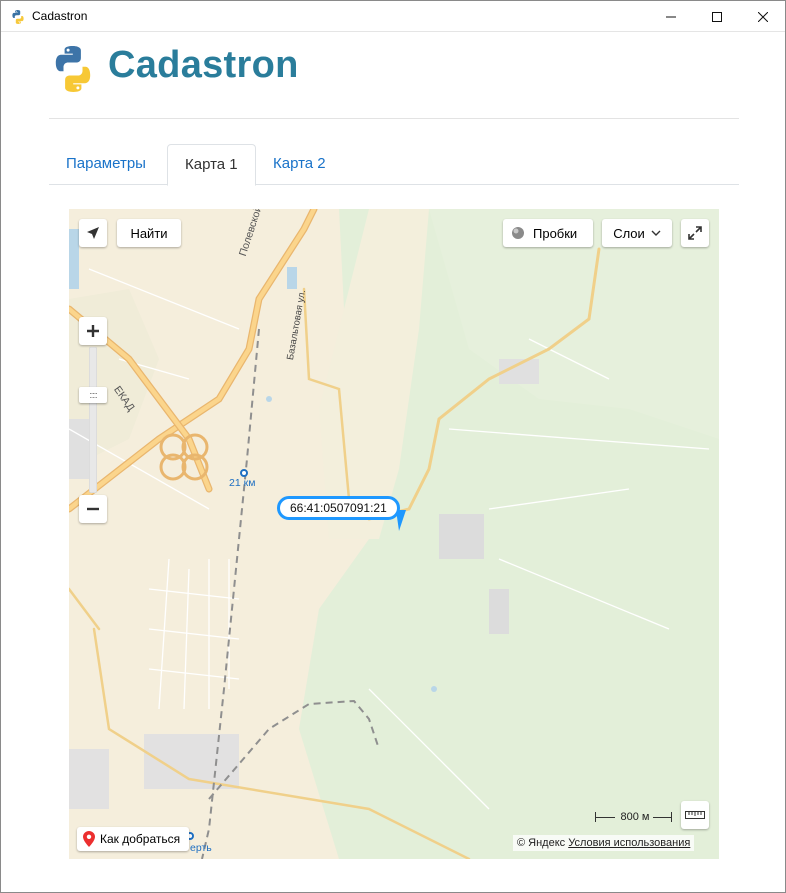 Image resolution: width=786 pixels, height=893 pixels. I want to click on parcel-placemark: 66:41:0507091:21, so click(338, 508).